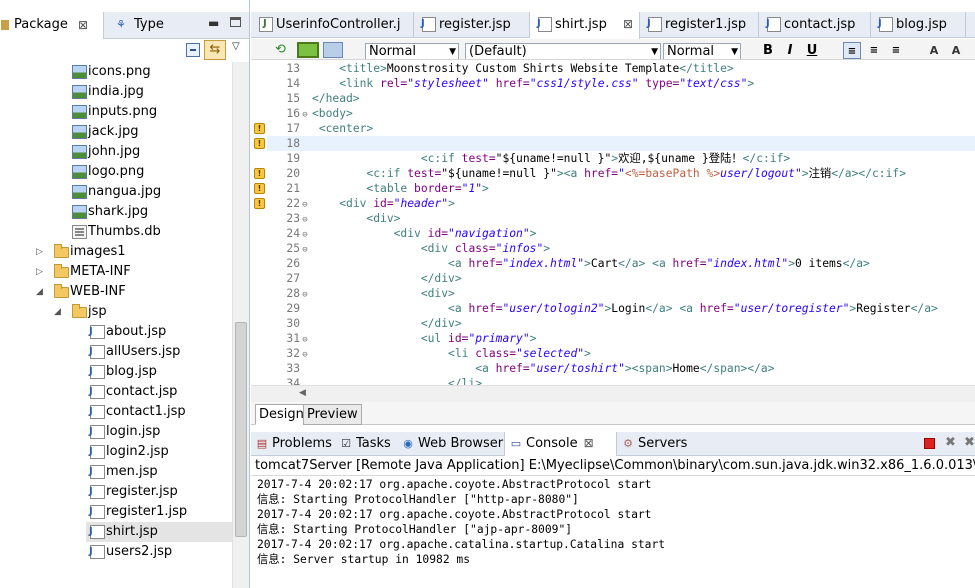  Describe the element at coordinates (159, 452) in the screenshot. I see `tree-item: login2.jsp` at that location.